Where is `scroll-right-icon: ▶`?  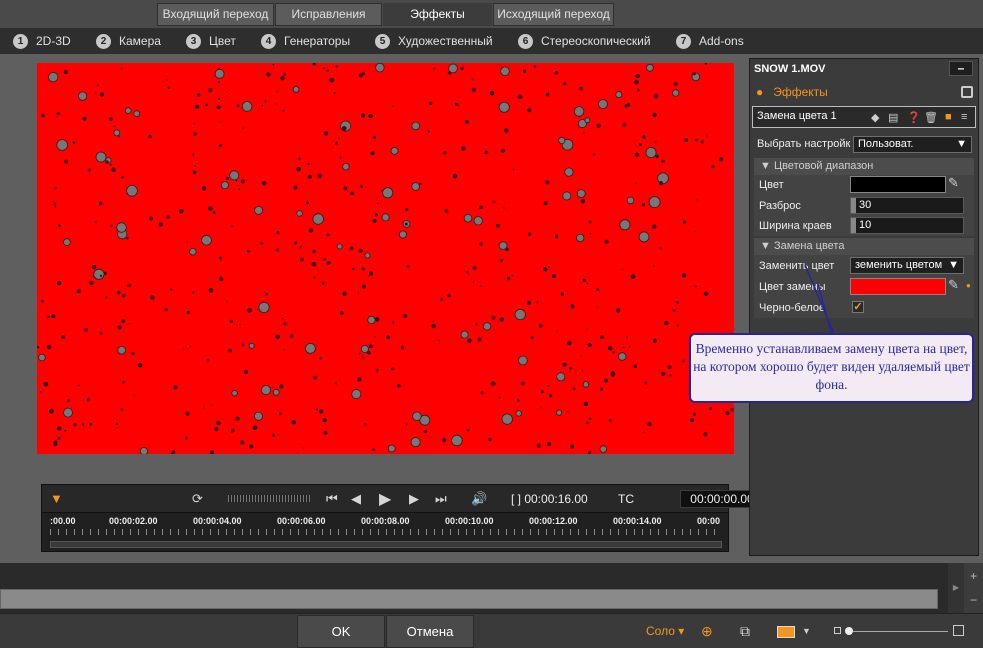
scroll-right-icon: ▶ is located at coordinates (956, 588).